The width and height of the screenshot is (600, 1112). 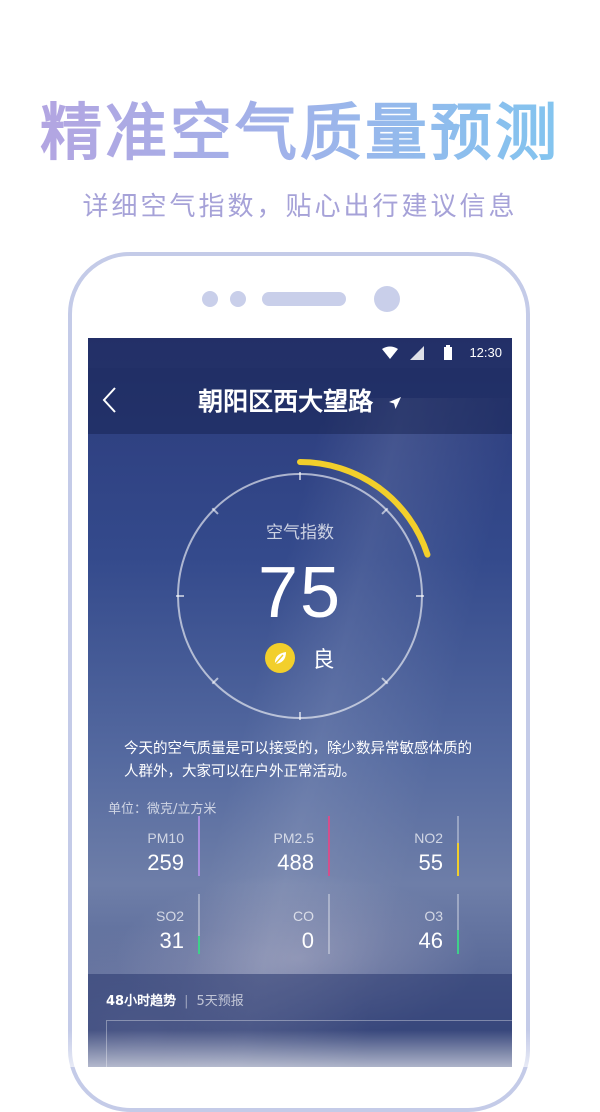 I want to click on pollutant-item: PM10 259, so click(x=148, y=846).